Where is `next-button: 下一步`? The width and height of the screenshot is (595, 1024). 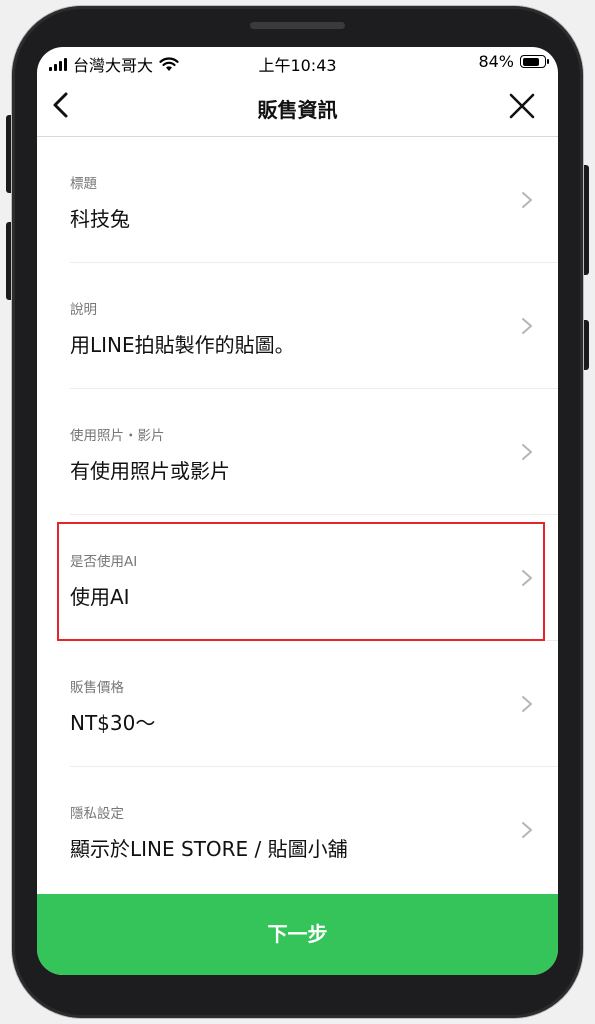 next-button: 下一步 is located at coordinates (297, 934).